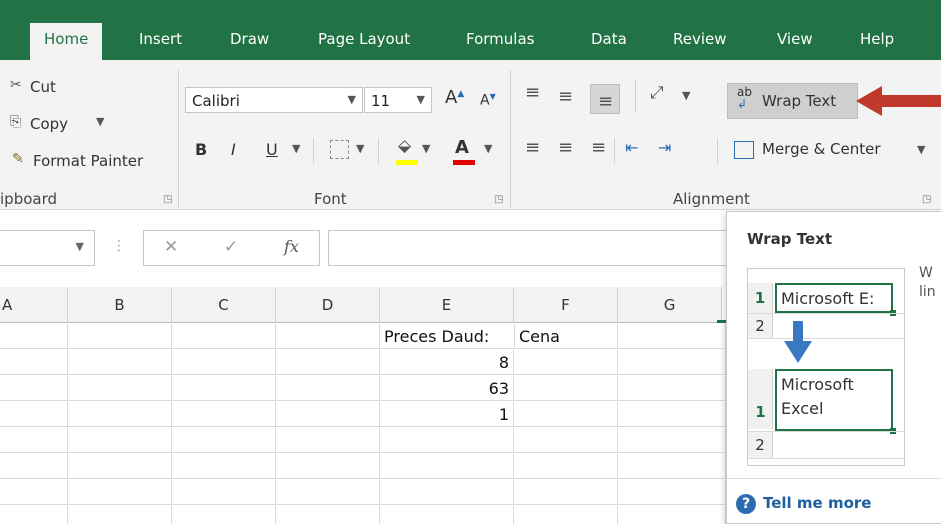 This screenshot has width=941, height=524. I want to click on bottom-align-button: ≡, so click(605, 99).